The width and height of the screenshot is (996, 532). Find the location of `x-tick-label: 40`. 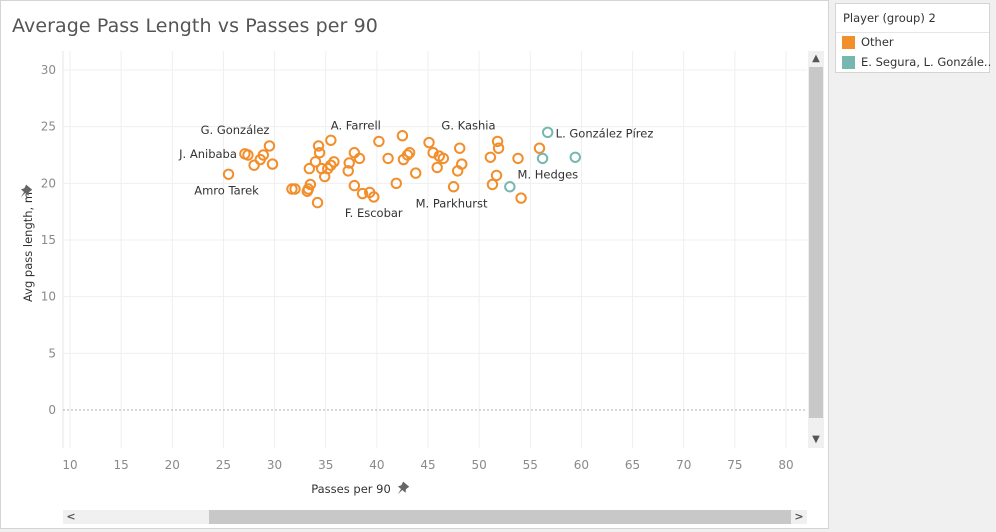

x-tick-label: 40 is located at coordinates (376, 465).